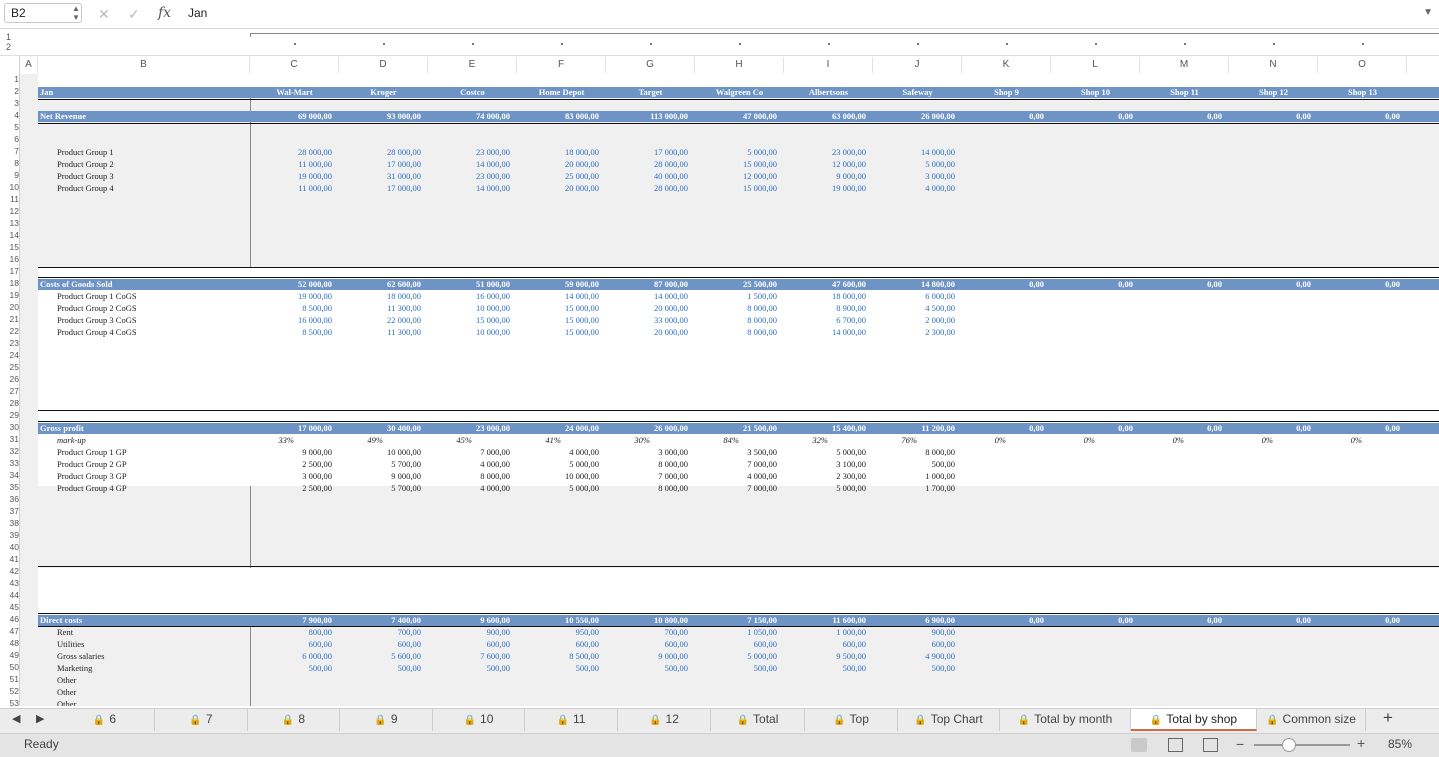 Image resolution: width=1439 pixels, height=757 pixels. What do you see at coordinates (917, 65) in the screenshot?
I see `column-header: J` at bounding box center [917, 65].